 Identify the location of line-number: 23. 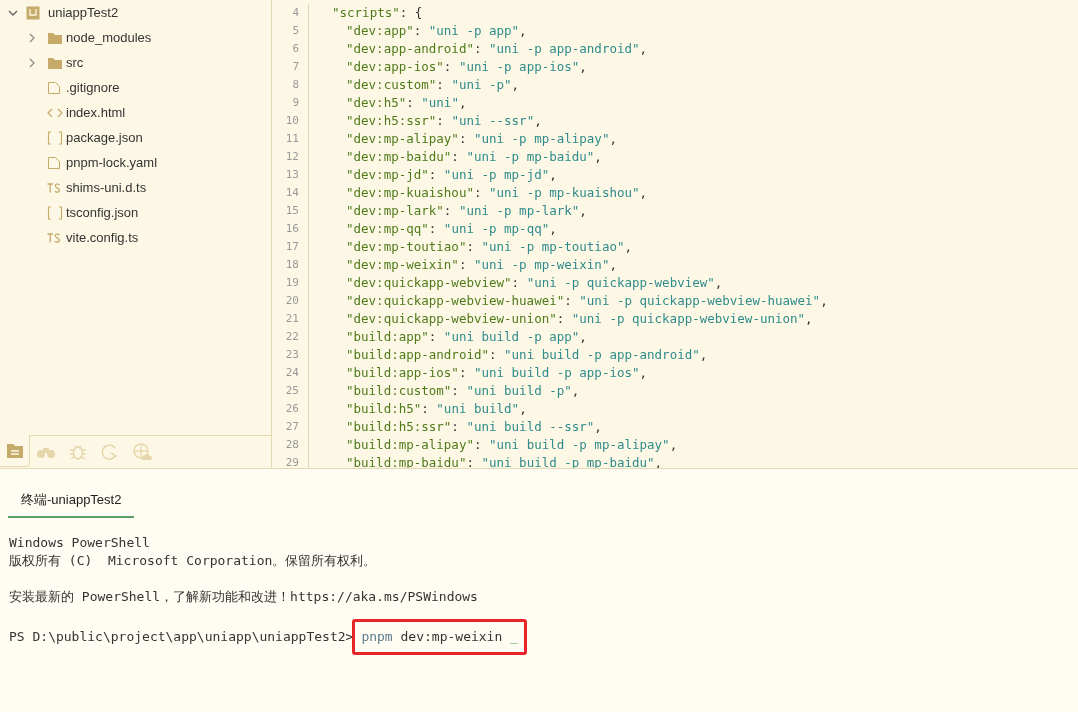
(292, 354).